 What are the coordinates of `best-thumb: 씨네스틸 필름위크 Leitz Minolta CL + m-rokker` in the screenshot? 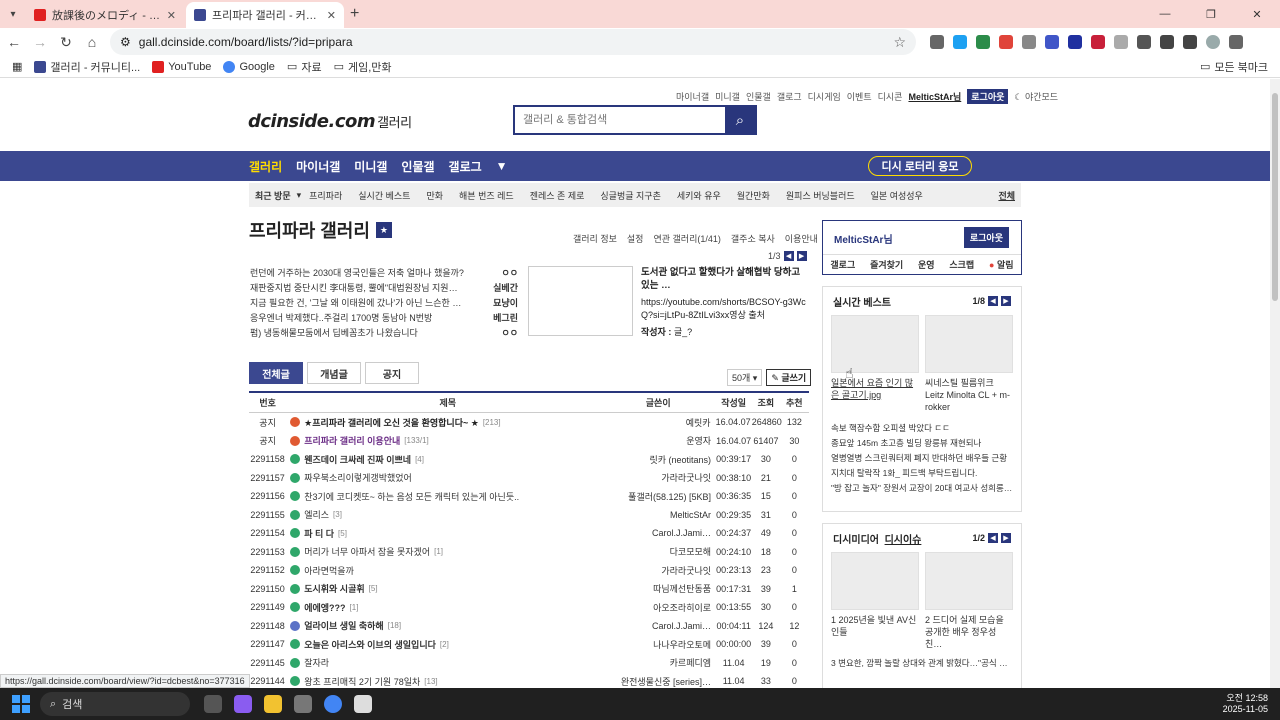 It's located at (969, 364).